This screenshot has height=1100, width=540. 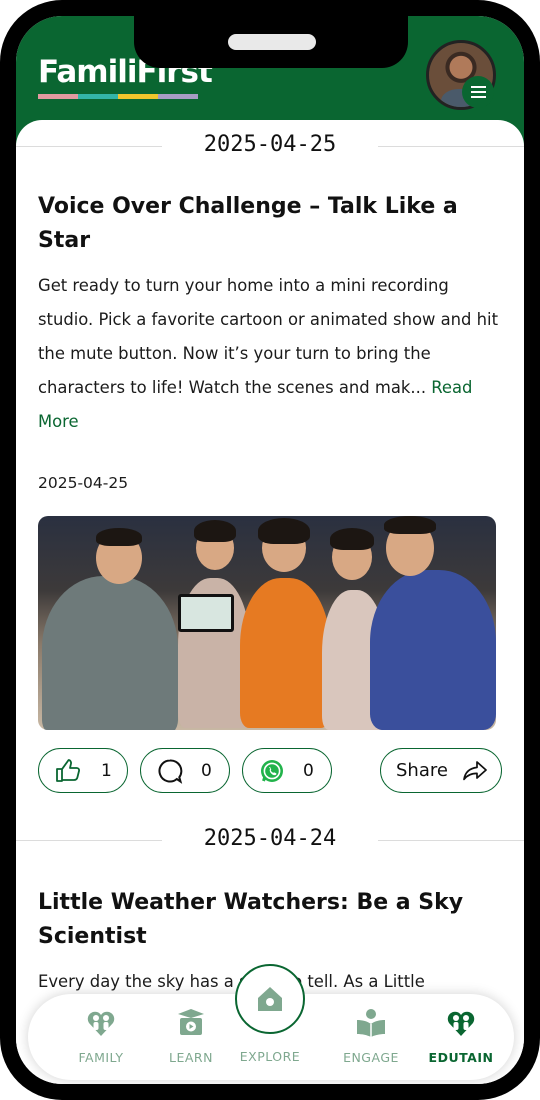 I want to click on section-date: 2025-04-25, so click(x=270, y=144).